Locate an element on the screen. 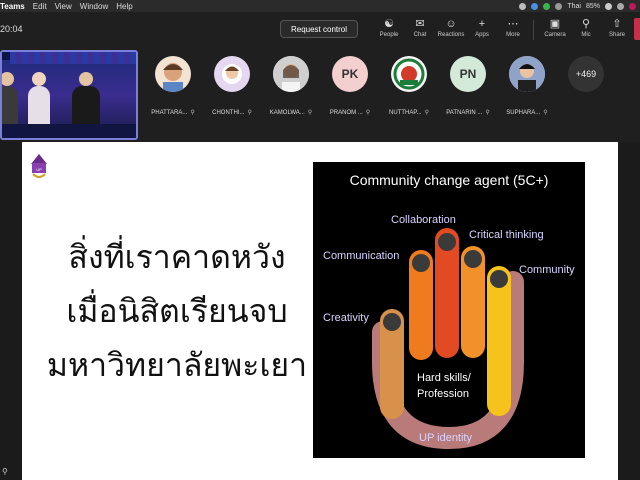 This screenshot has width=640, height=480. line-icon is located at coordinates (547, 6).